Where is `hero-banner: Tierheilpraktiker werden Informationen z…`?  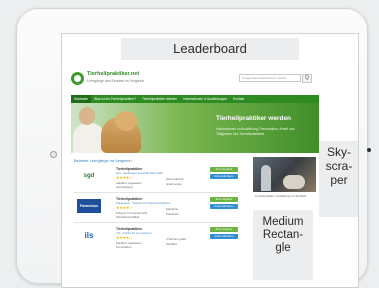
hero-banner: Tierheilpraktiker werden Informationen z… is located at coordinates (195, 128).